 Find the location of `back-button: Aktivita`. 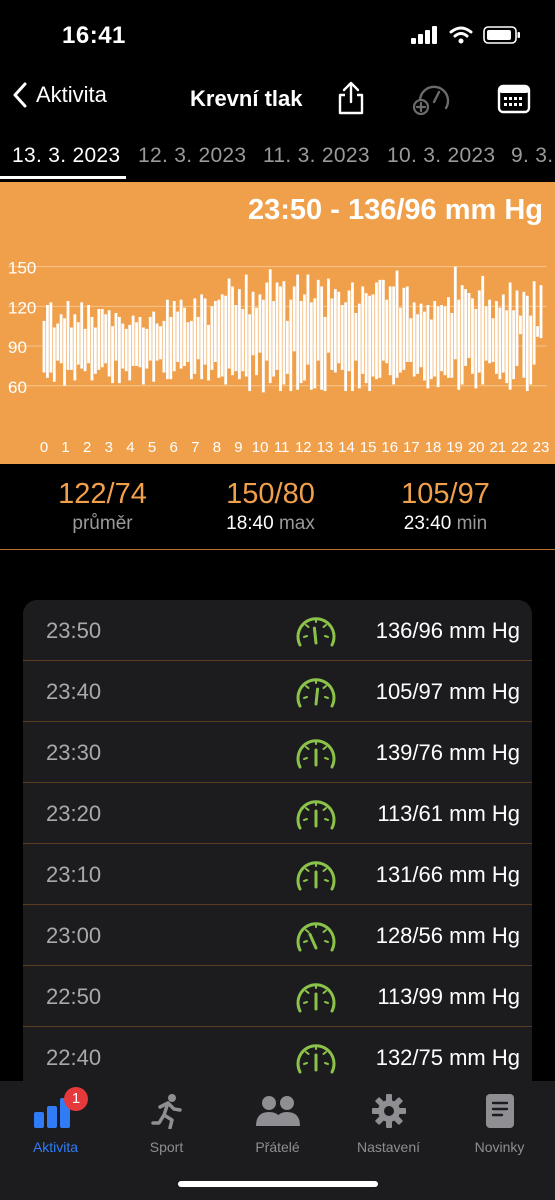

back-button: Aktivita is located at coordinates (59, 95).